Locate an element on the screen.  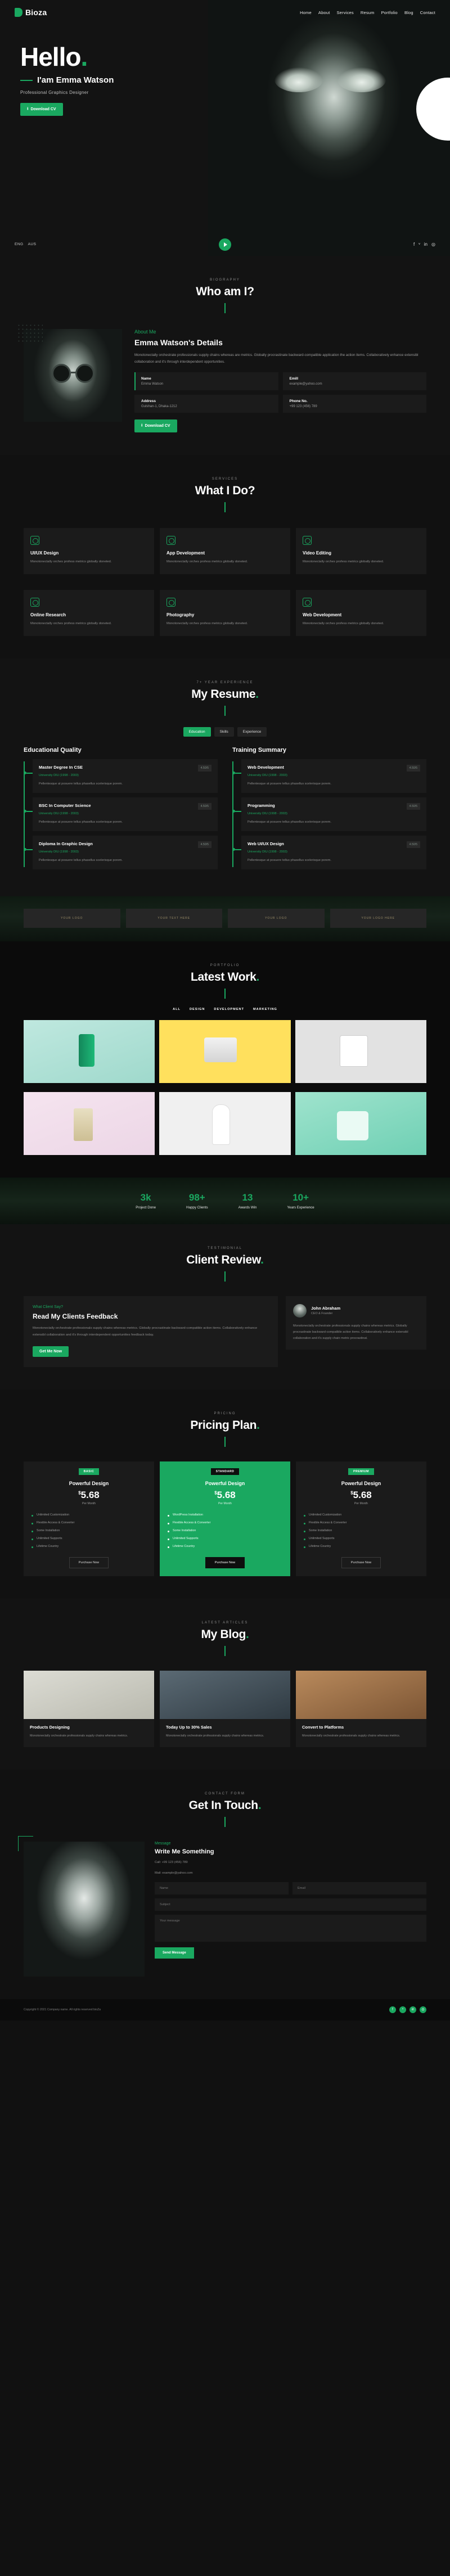
hero-social-links: f ᵛ in ◎ is located at coordinates (424, 245).